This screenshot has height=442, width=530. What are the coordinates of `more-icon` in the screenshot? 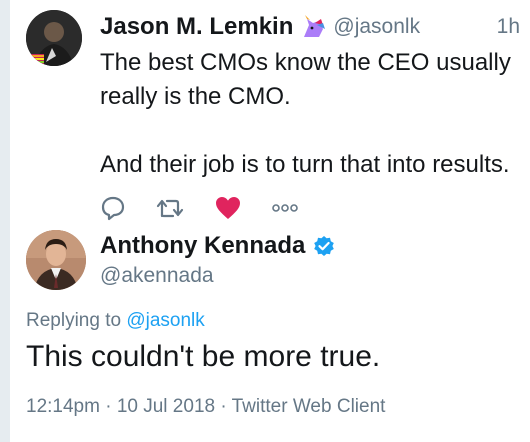 It's located at (285, 208).